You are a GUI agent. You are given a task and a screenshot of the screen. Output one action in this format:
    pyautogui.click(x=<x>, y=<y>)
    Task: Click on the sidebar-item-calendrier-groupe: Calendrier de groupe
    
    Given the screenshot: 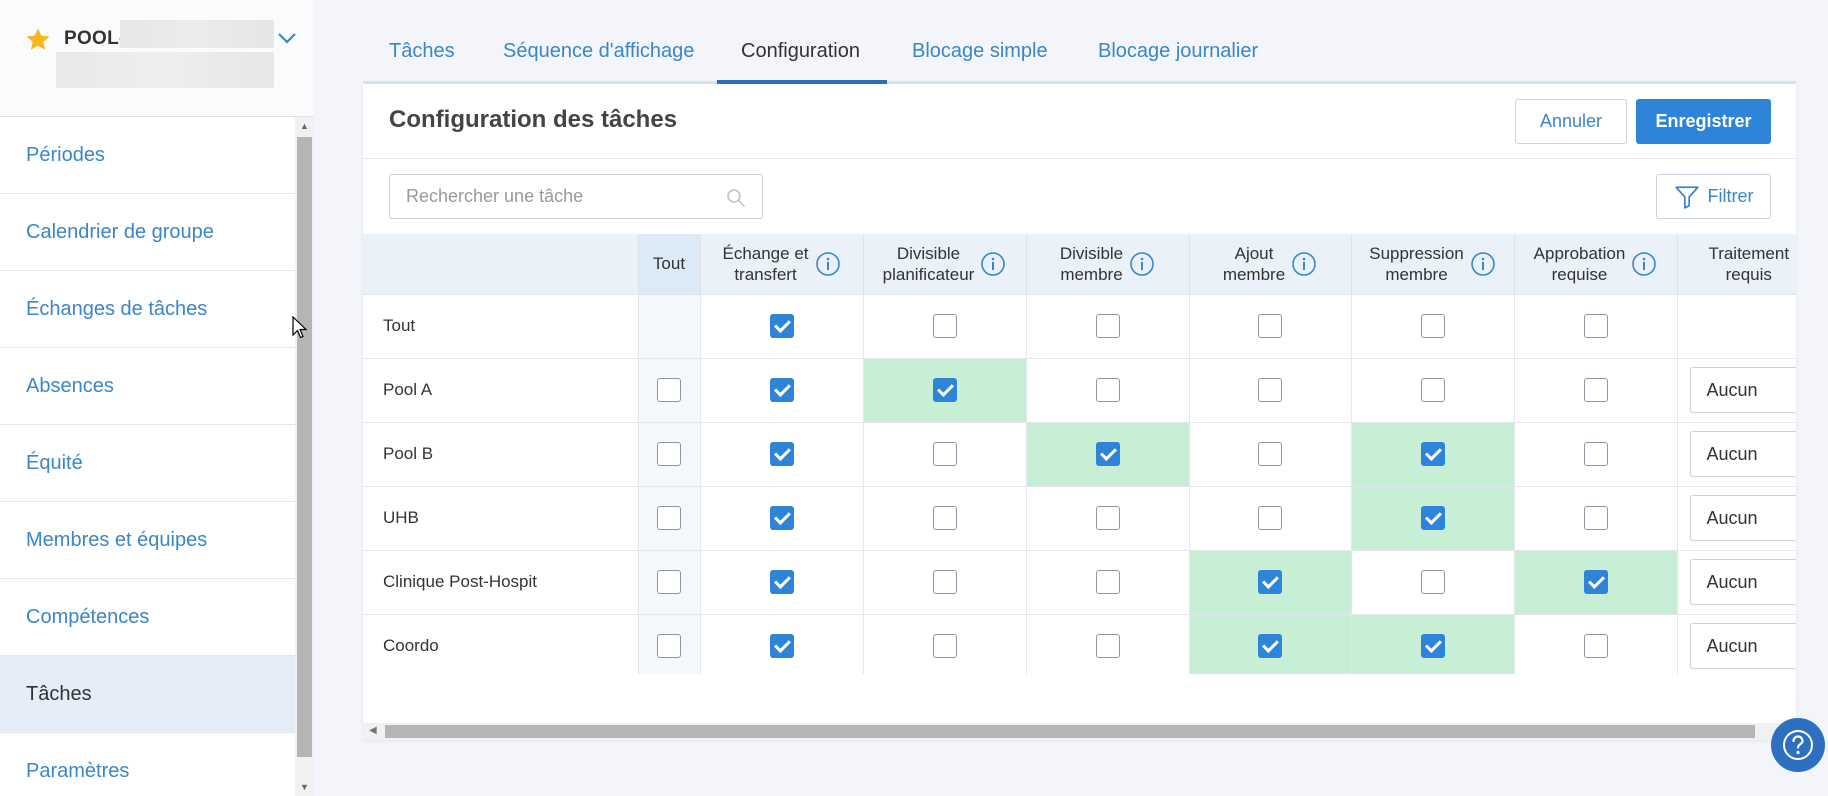 What is the action you would take?
    pyautogui.click(x=147, y=232)
    